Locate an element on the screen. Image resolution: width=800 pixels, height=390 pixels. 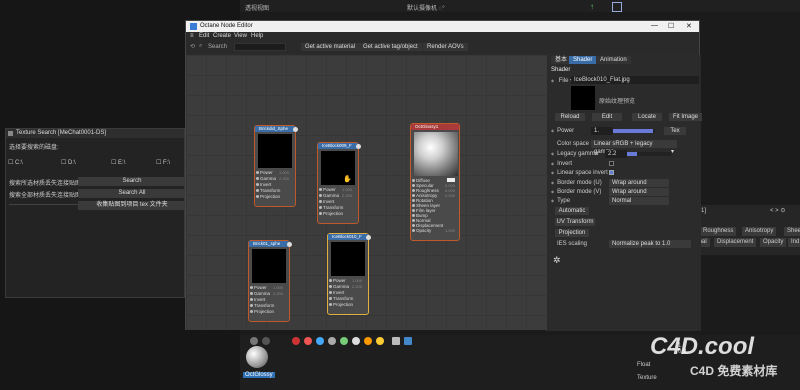
collect-textures-button: 收集贴图到项目 tex 文件夹 is located at coordinates (132, 205).